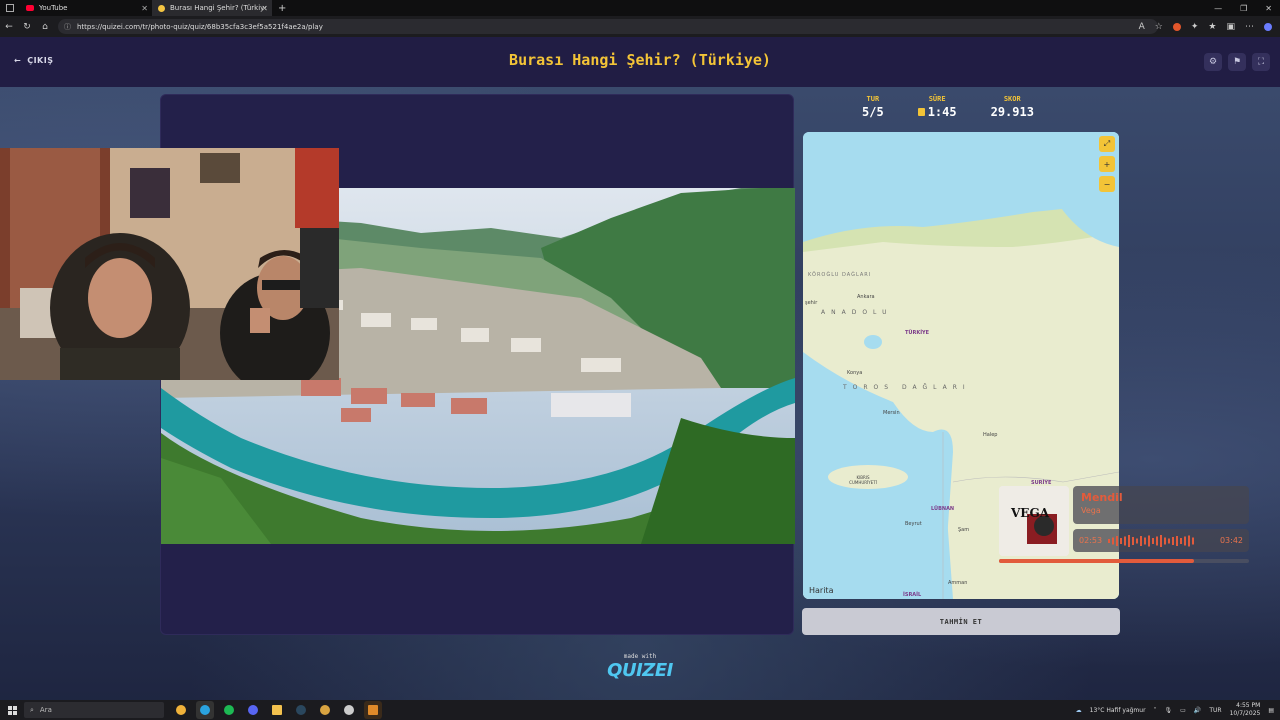 The height and width of the screenshot is (720, 1280). What do you see at coordinates (942, 112) in the screenshot?
I see `time-value: 1:45` at bounding box center [942, 112].